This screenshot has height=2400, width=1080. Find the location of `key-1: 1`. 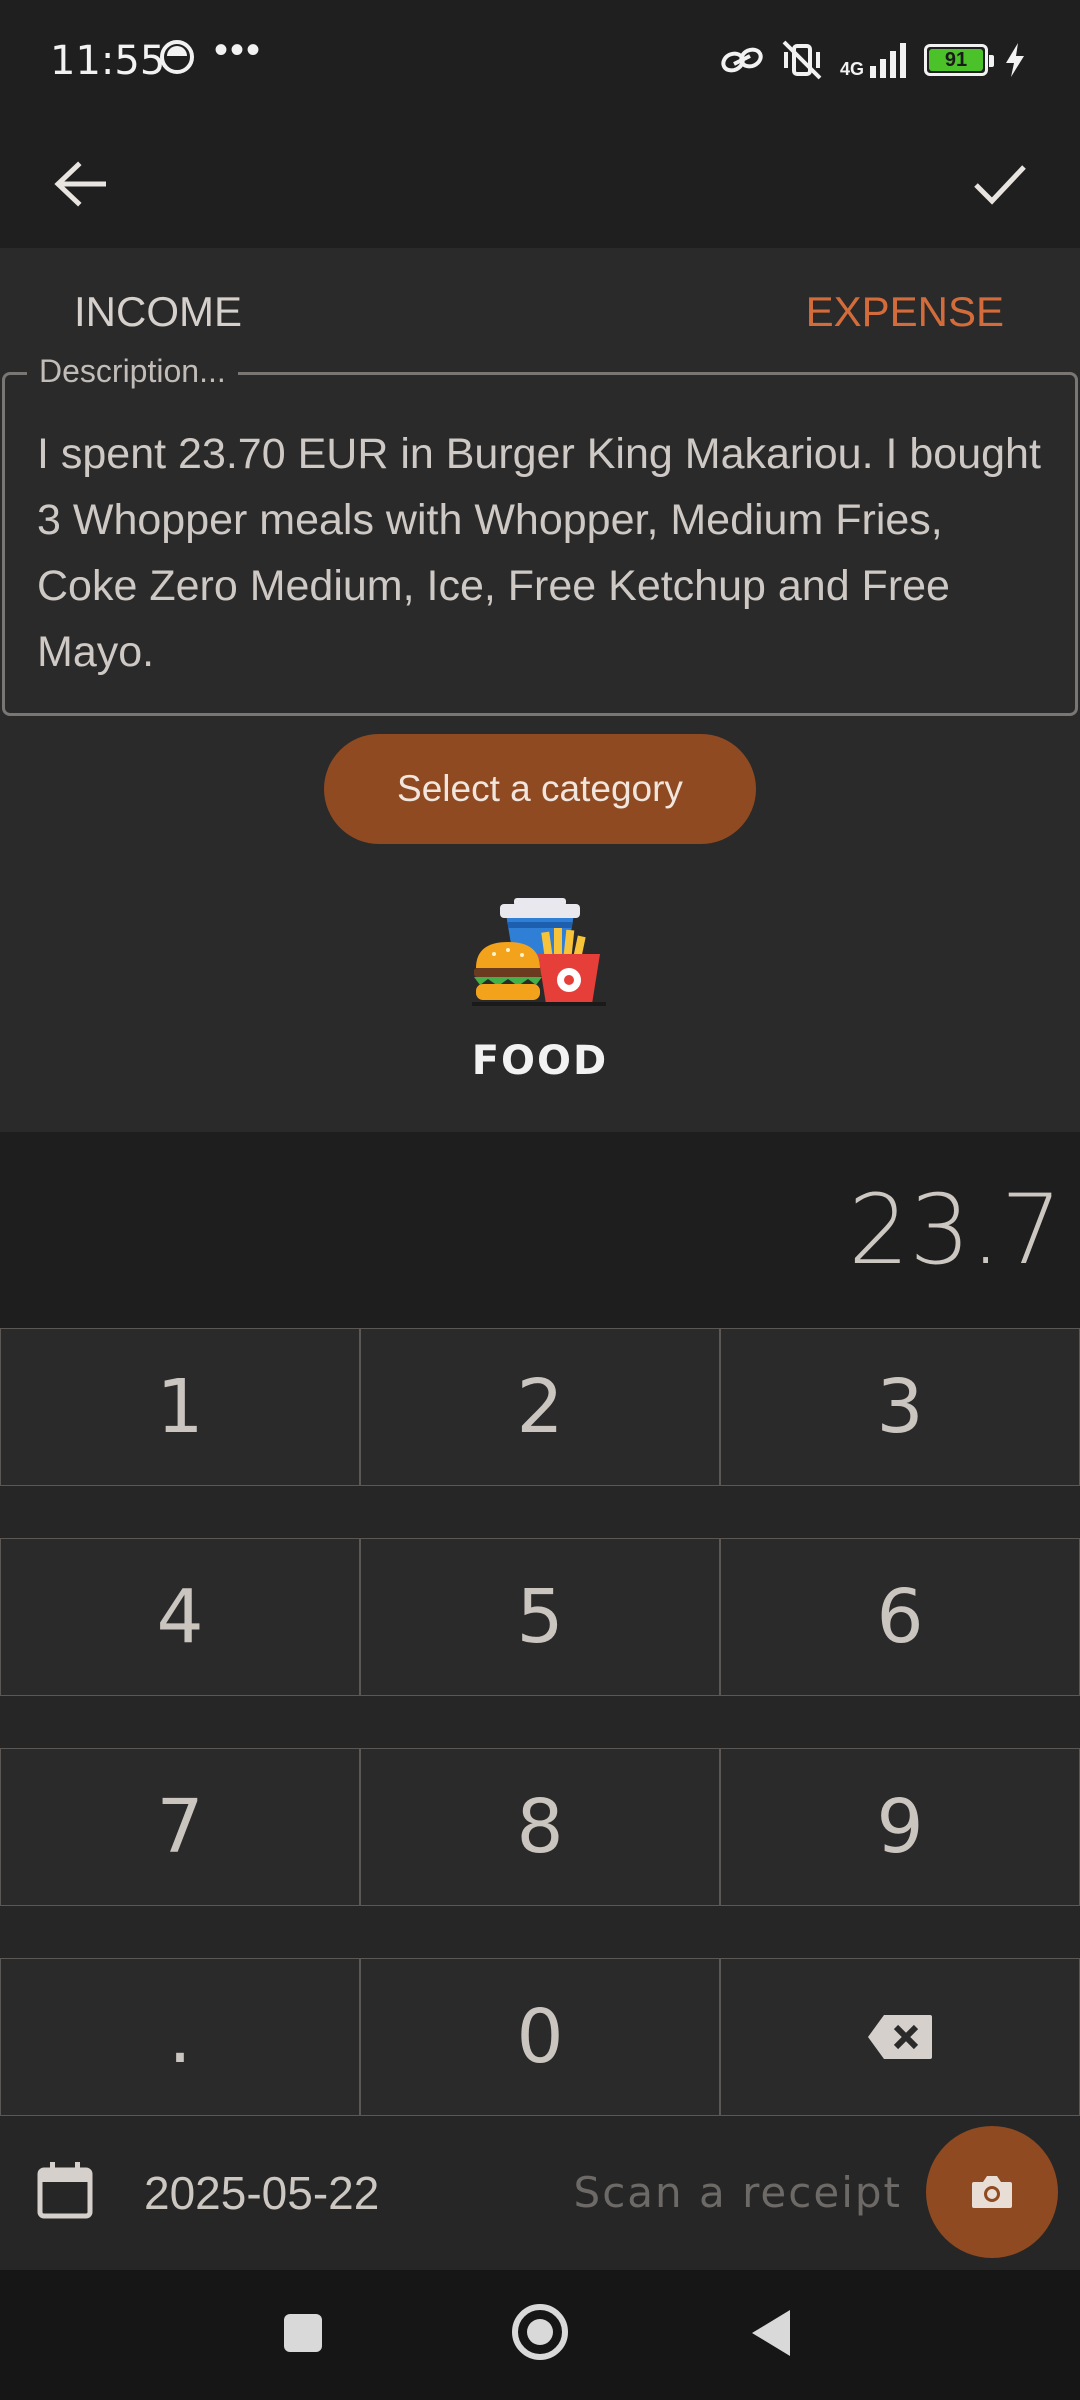

key-1: 1 is located at coordinates (180, 1407).